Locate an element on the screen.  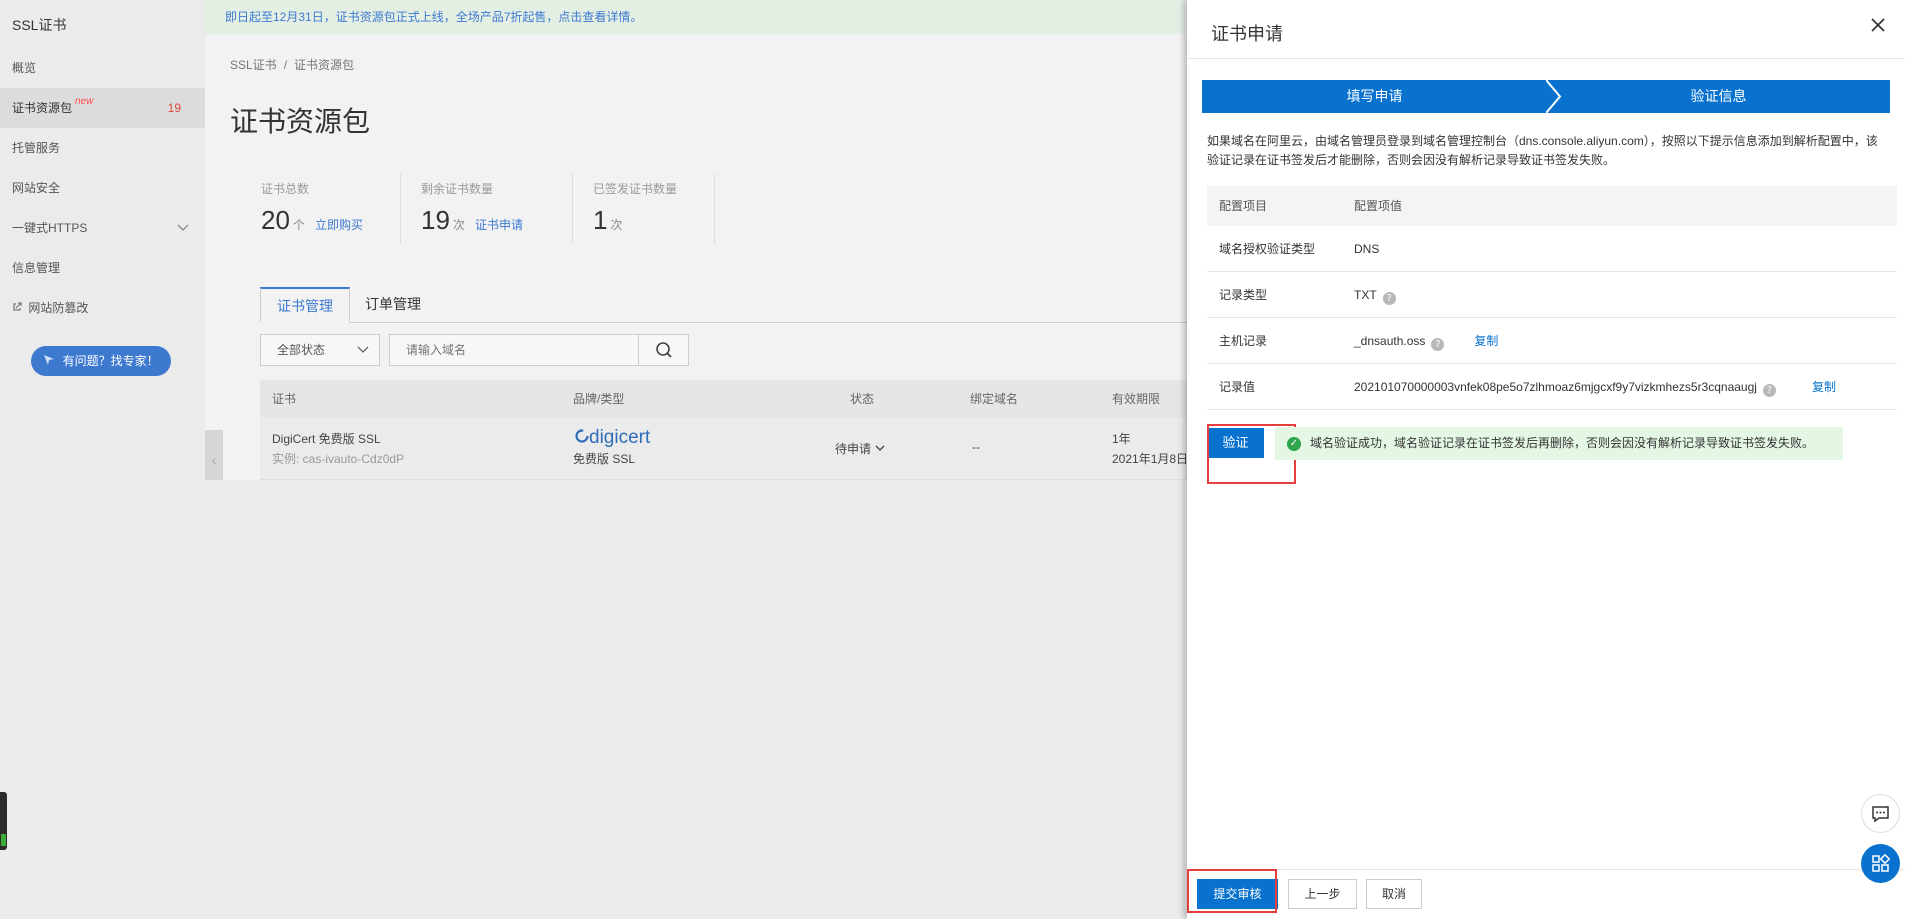
status-widget is located at coordinates (3, 821).